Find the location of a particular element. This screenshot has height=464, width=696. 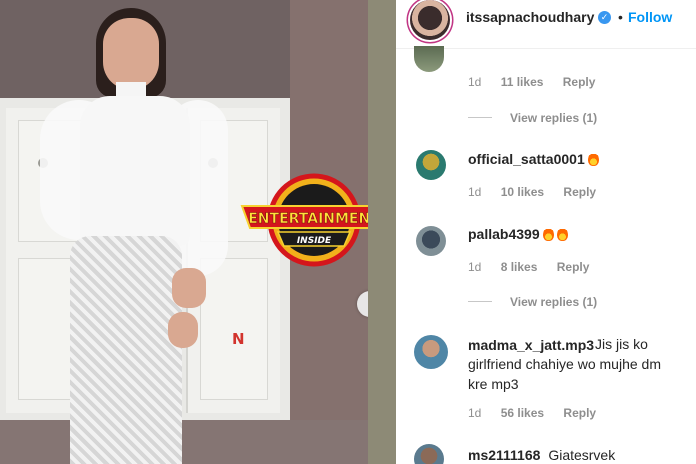

follow-button: Follow is located at coordinates (650, 17).